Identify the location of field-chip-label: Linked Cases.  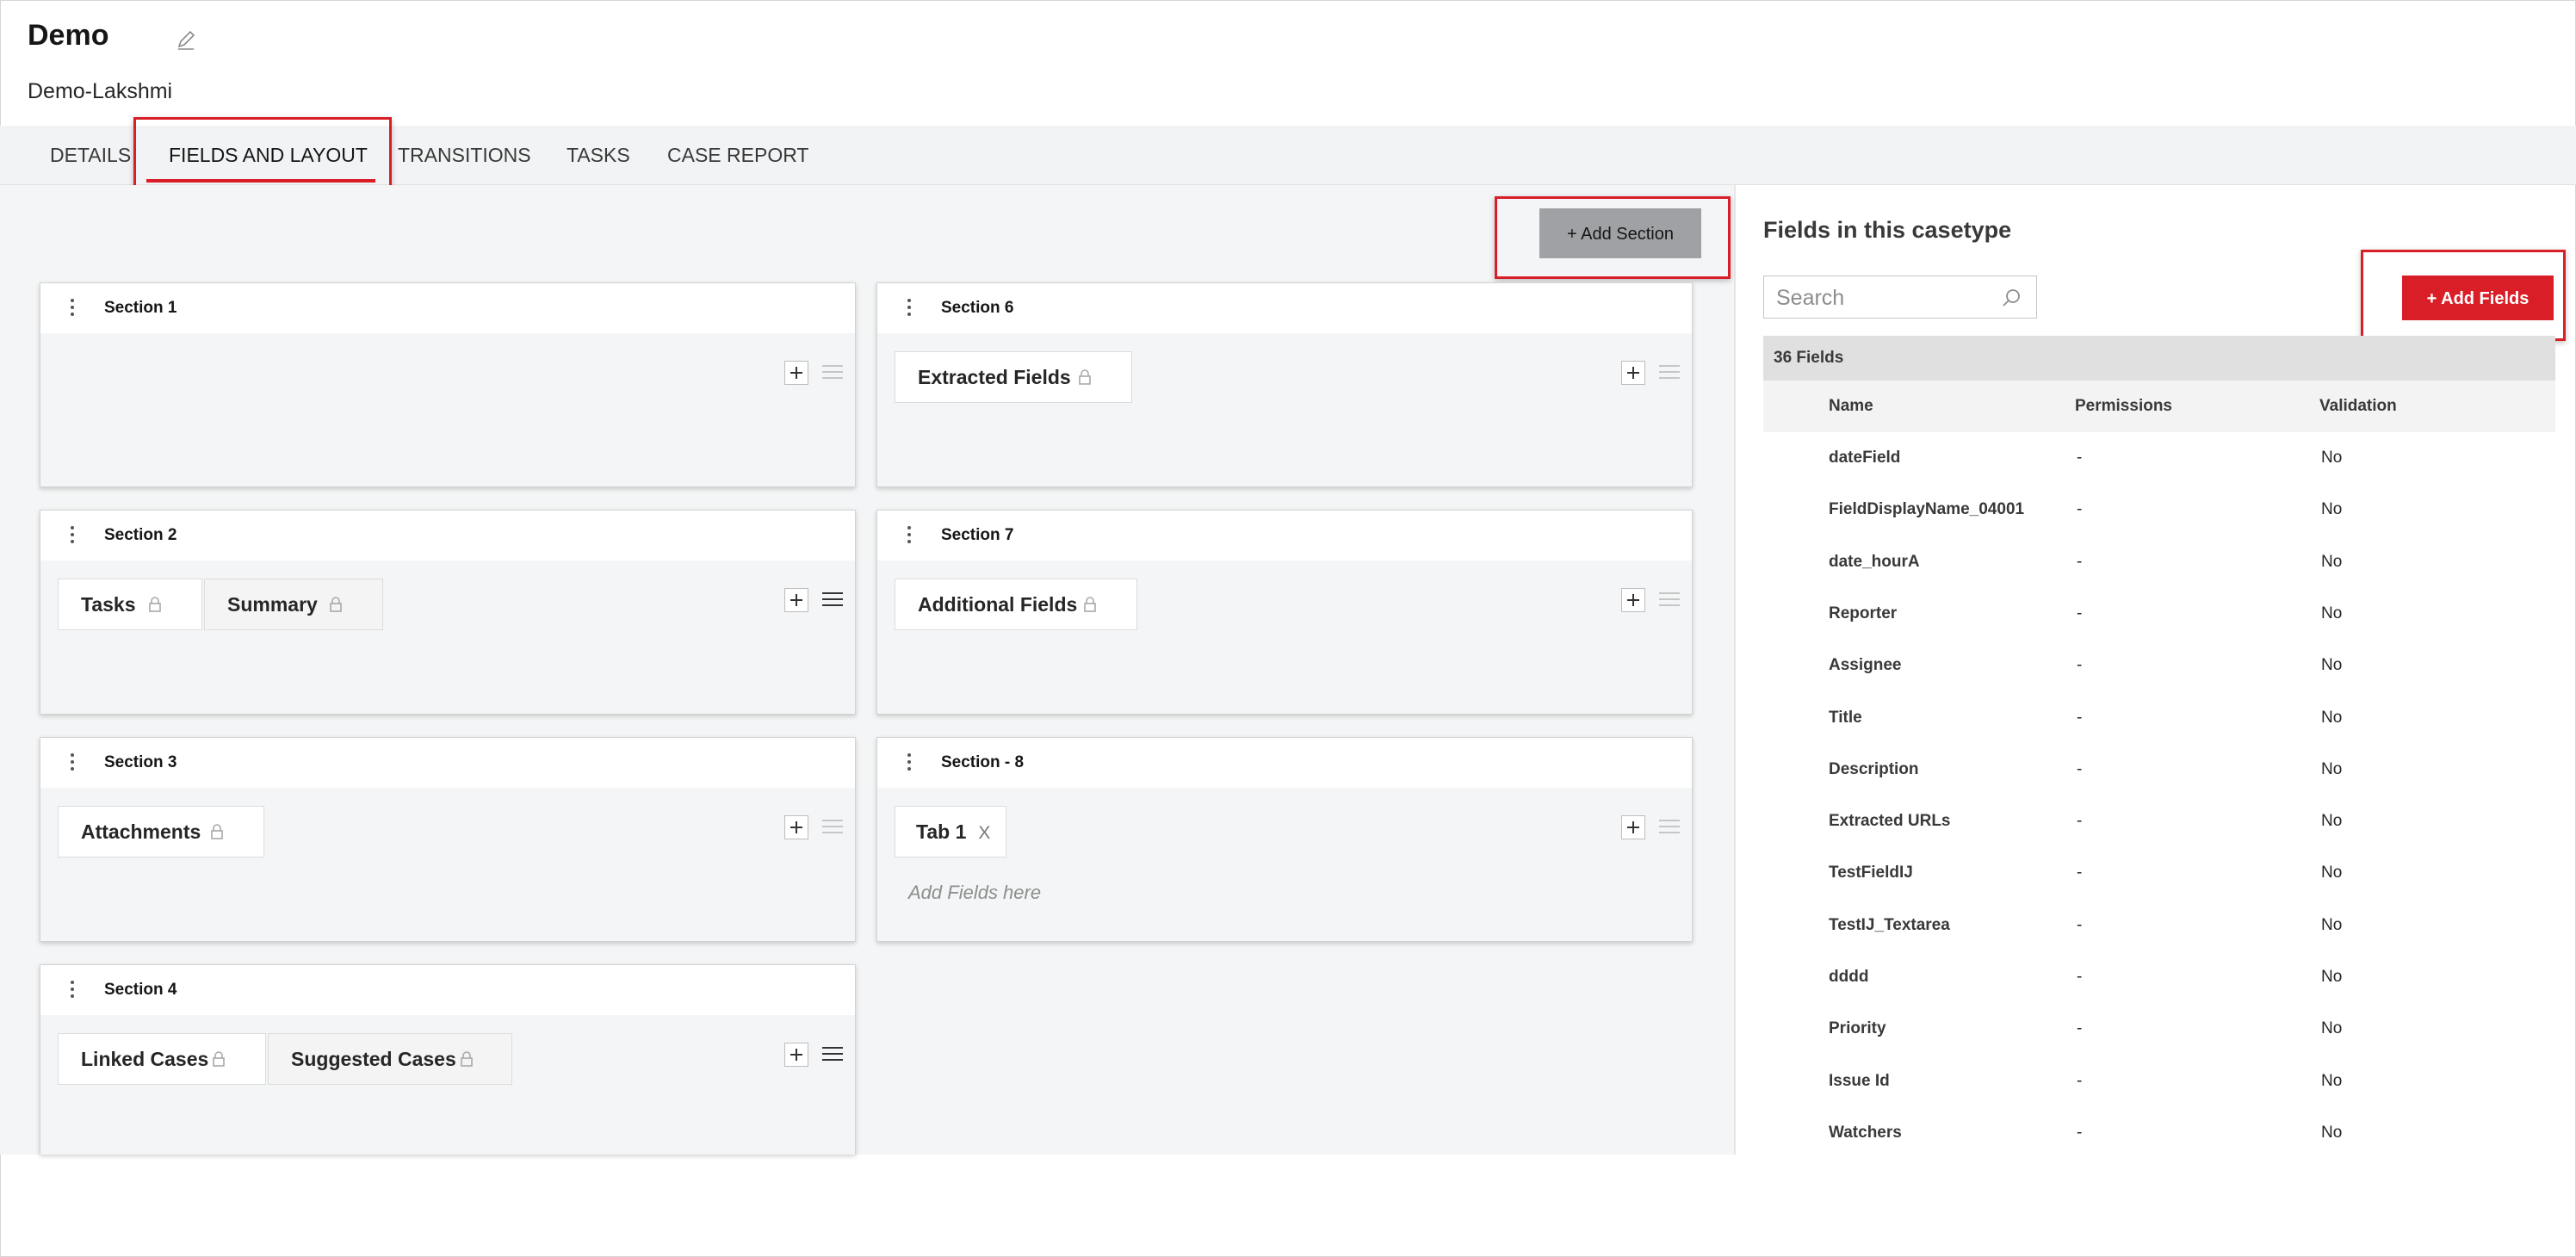
(145, 1059).